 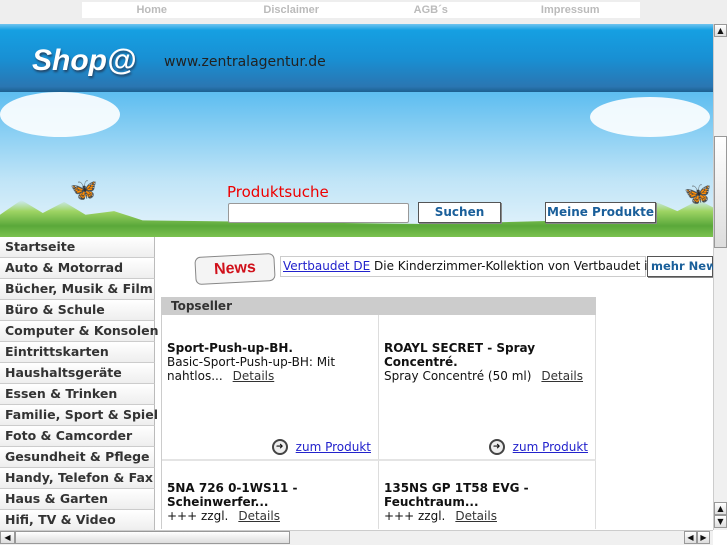 What do you see at coordinates (431, 10) in the screenshot?
I see `nav-agb: AGB´s` at bounding box center [431, 10].